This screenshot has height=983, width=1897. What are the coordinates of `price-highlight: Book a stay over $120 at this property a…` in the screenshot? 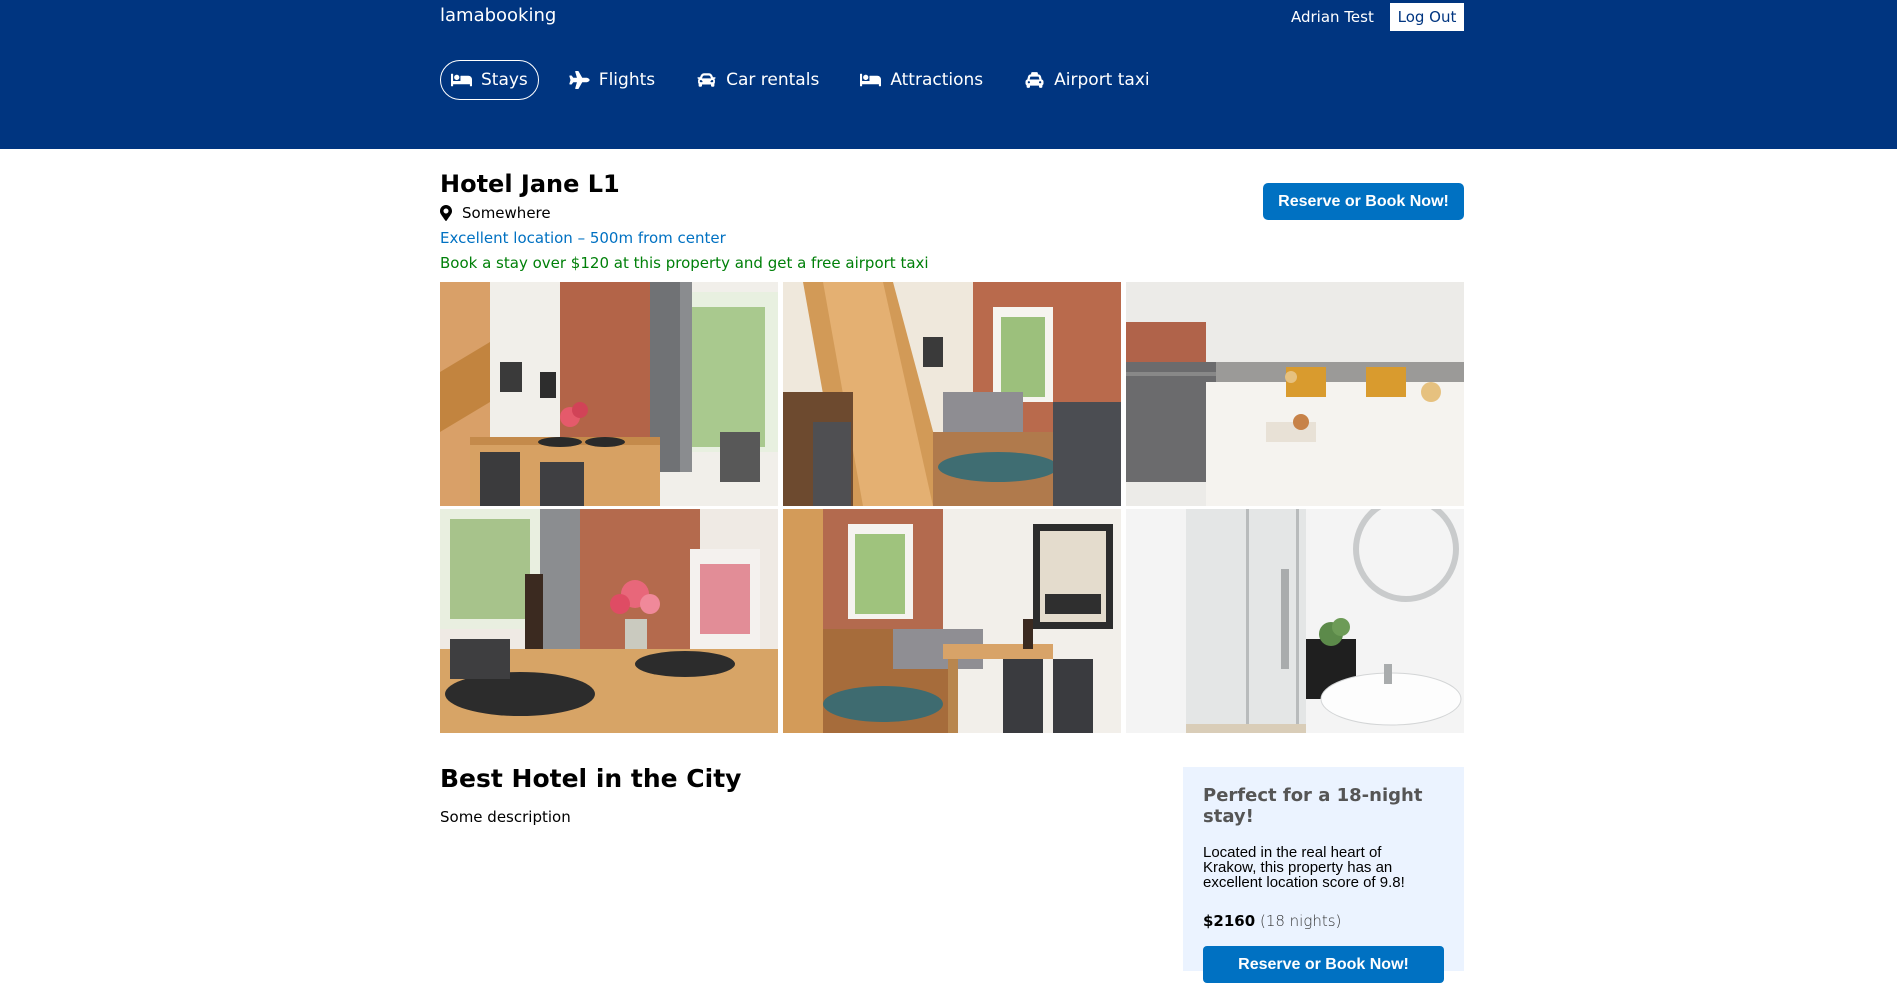 It's located at (684, 263).